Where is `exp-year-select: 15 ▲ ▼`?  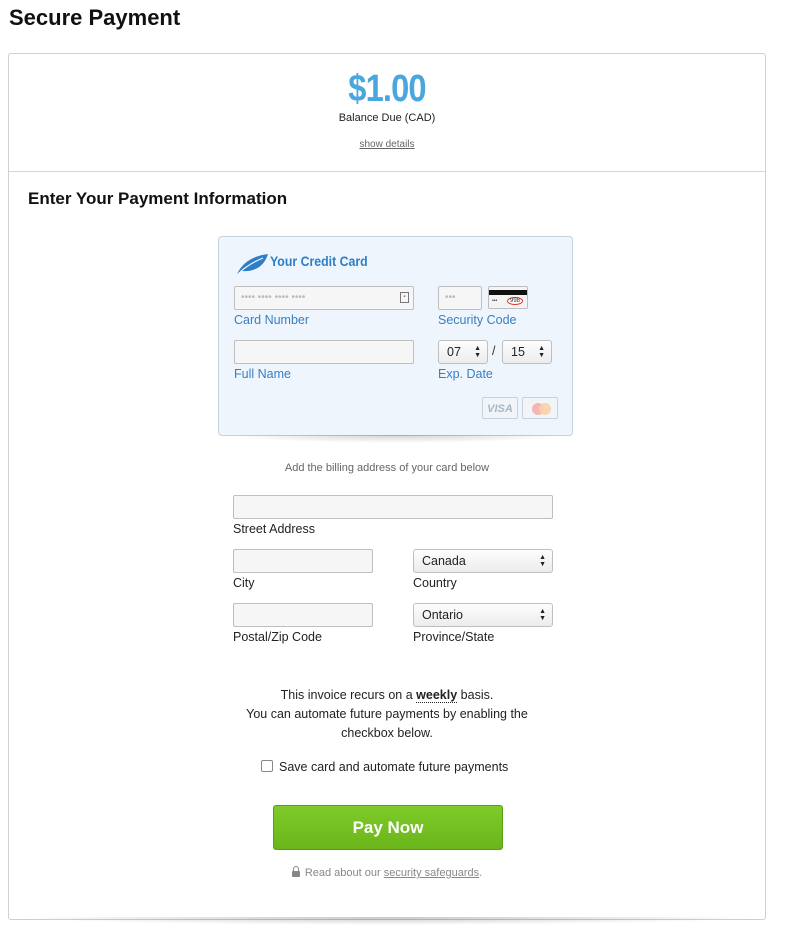 exp-year-select: 15 ▲ ▼ is located at coordinates (527, 352).